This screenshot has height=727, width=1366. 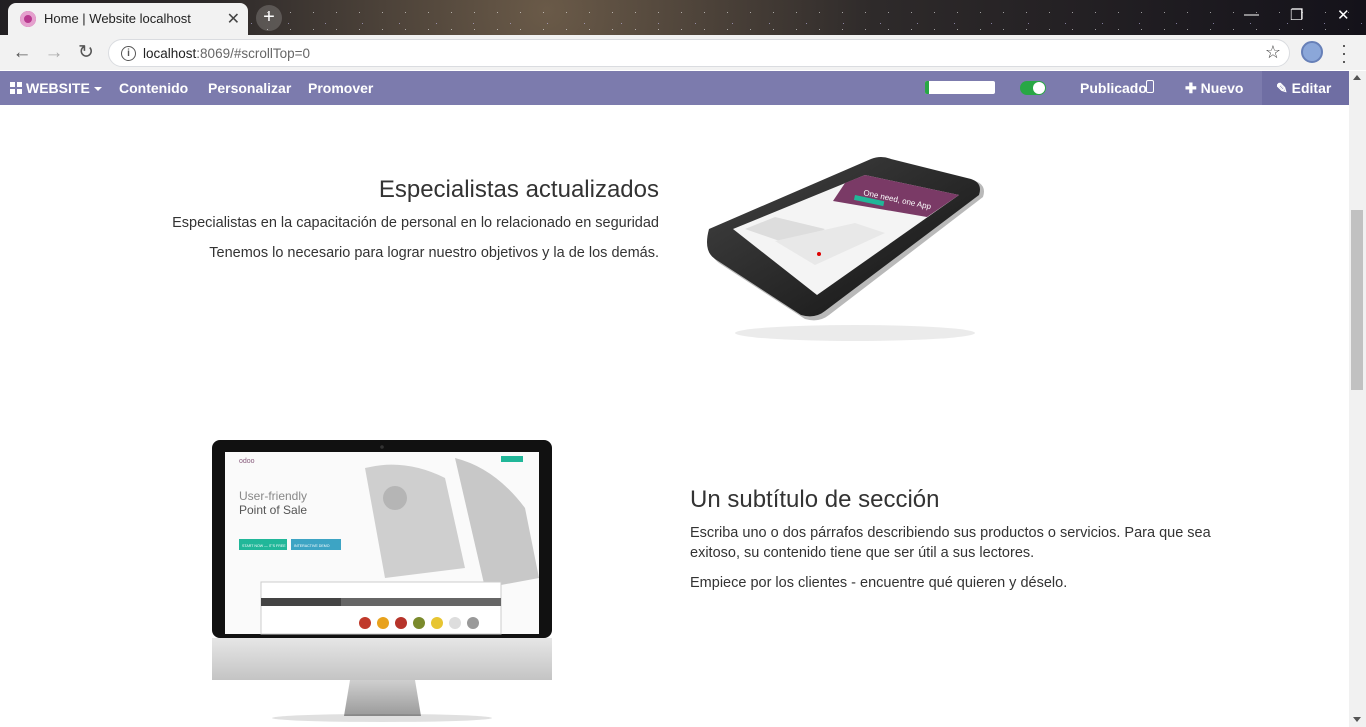 I want to click on info-icon: i, so click(x=128, y=53).